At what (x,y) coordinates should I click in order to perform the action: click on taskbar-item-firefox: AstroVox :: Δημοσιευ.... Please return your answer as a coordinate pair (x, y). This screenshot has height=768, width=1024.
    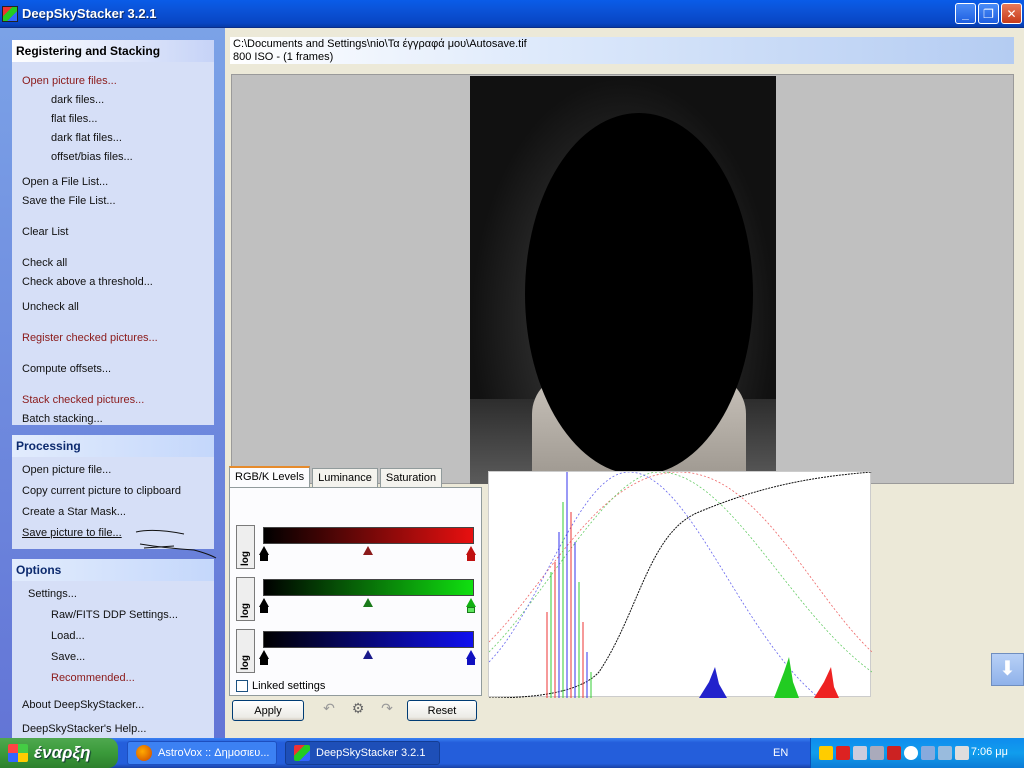
    Looking at the image, I should click on (202, 753).